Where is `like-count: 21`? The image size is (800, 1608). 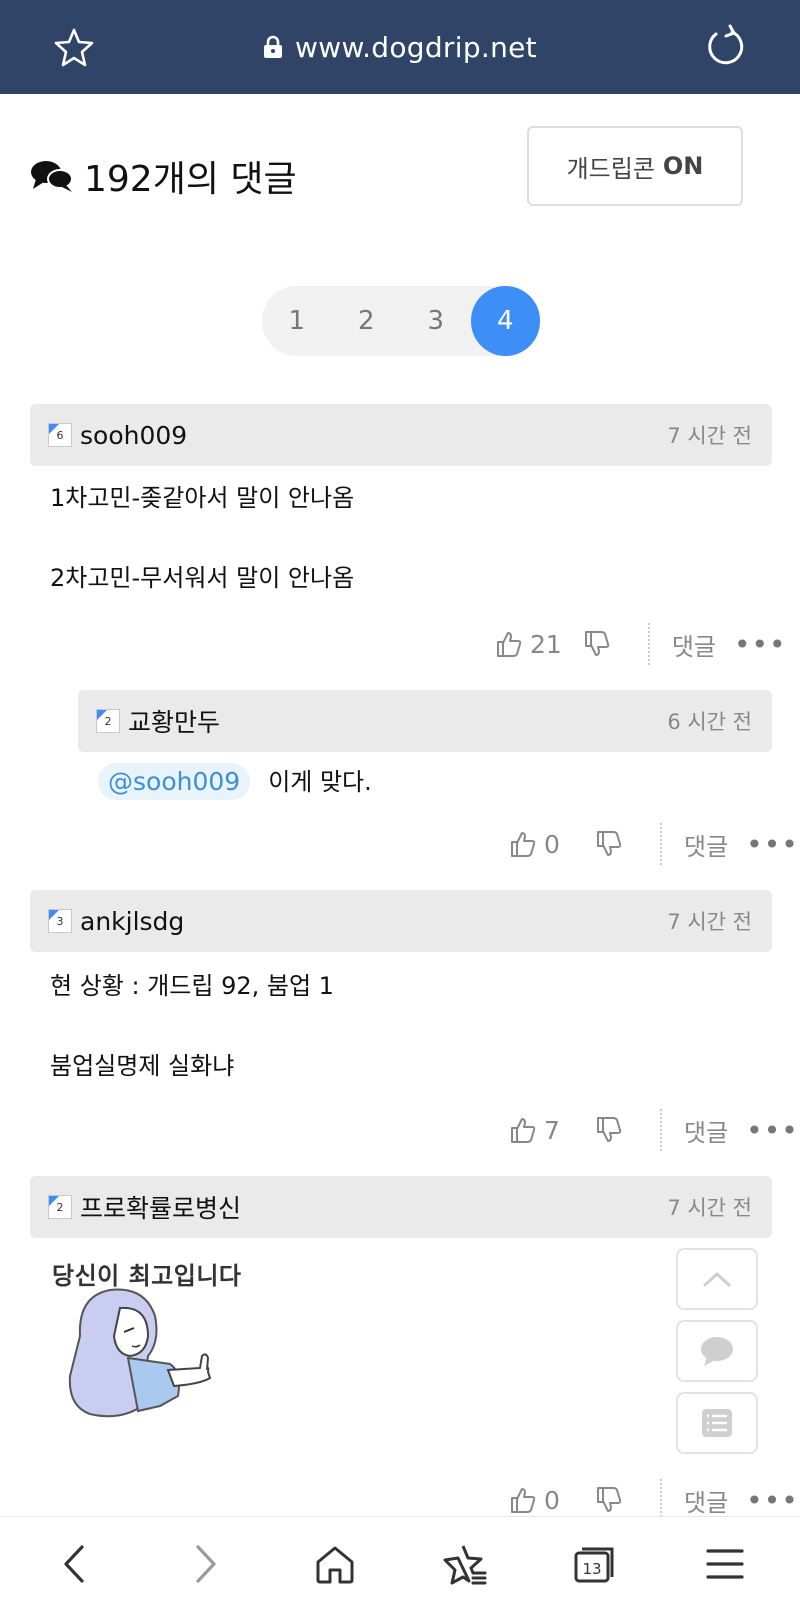 like-count: 21 is located at coordinates (546, 644).